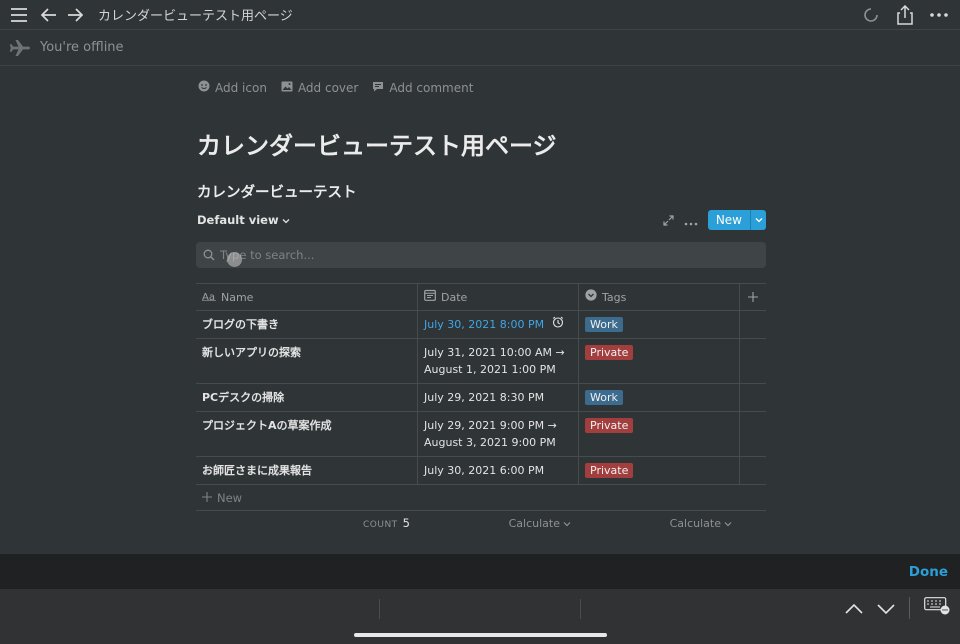 This screenshot has height=644, width=960. What do you see at coordinates (287, 88) in the screenshot?
I see `image-icon` at bounding box center [287, 88].